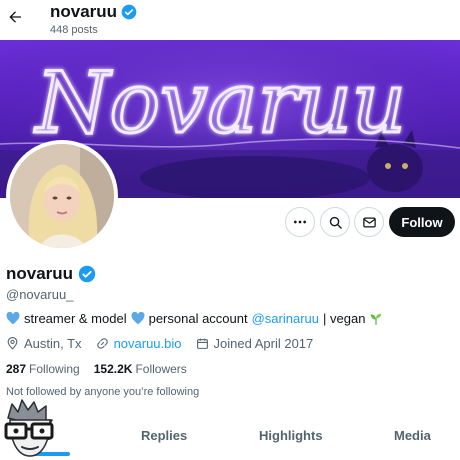 Image resolution: width=460 pixels, height=460 pixels. I want to click on search-button, so click(335, 222).